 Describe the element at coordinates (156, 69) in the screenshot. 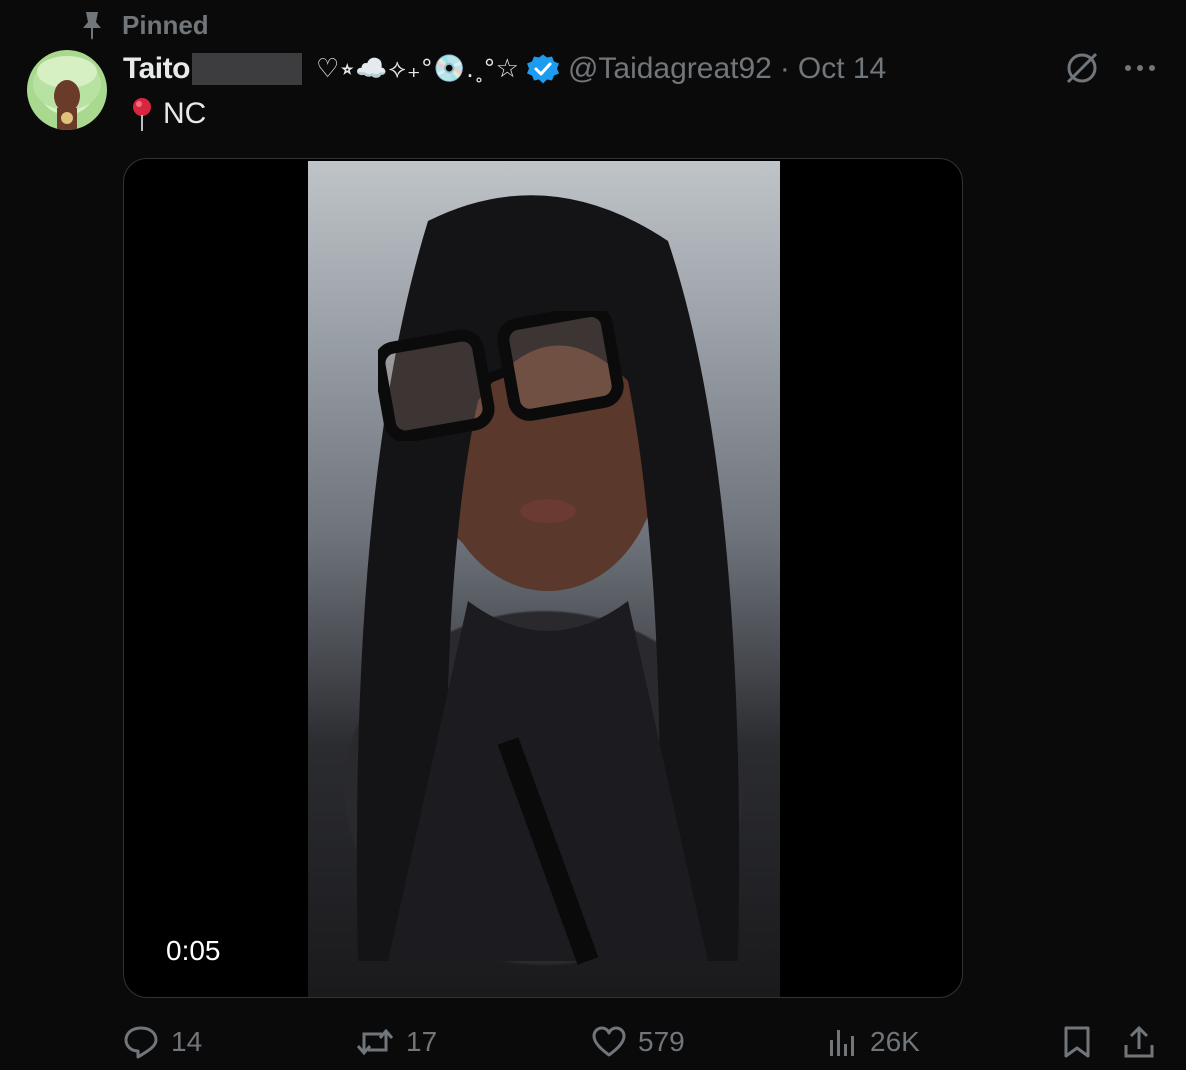

I see `display-name: Taito` at that location.